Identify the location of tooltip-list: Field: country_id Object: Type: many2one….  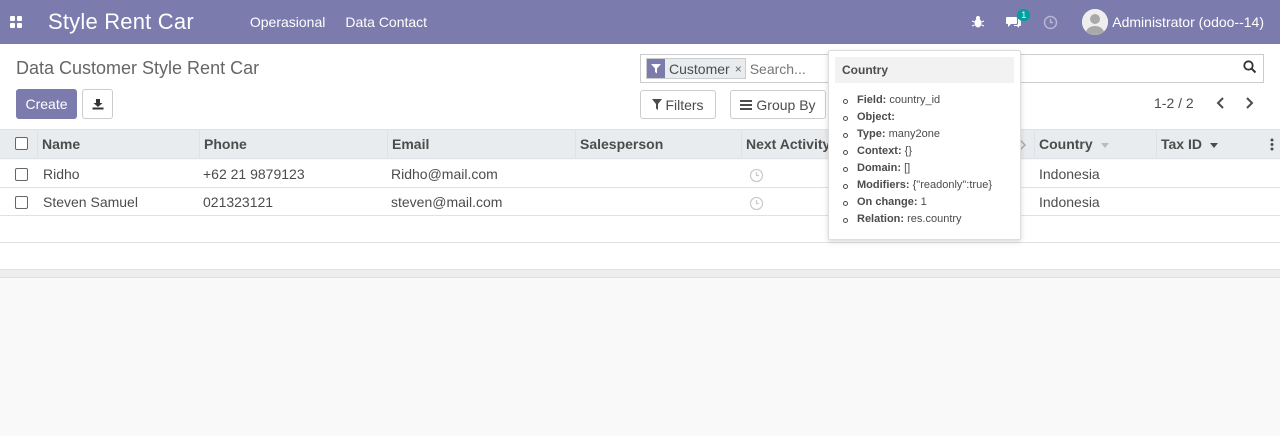
(924, 155).